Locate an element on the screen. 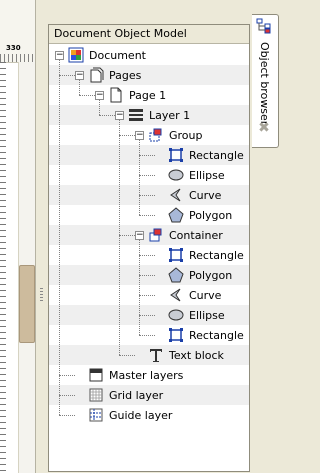 The height and width of the screenshot is (473, 320). group-icon is located at coordinates (155, 135).